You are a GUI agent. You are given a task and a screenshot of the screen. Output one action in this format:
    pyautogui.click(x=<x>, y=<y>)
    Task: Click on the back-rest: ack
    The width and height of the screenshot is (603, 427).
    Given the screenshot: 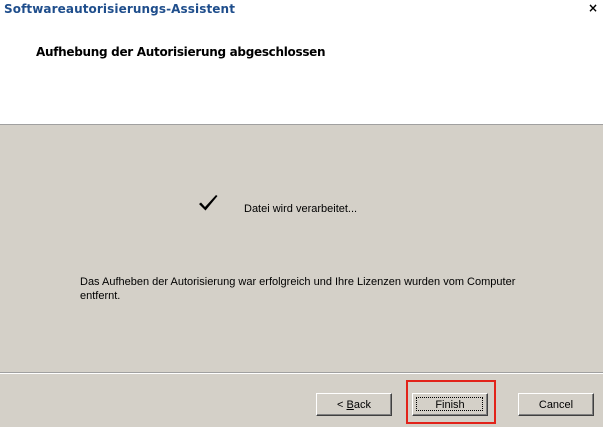 What is the action you would take?
    pyautogui.click(x=362, y=405)
    